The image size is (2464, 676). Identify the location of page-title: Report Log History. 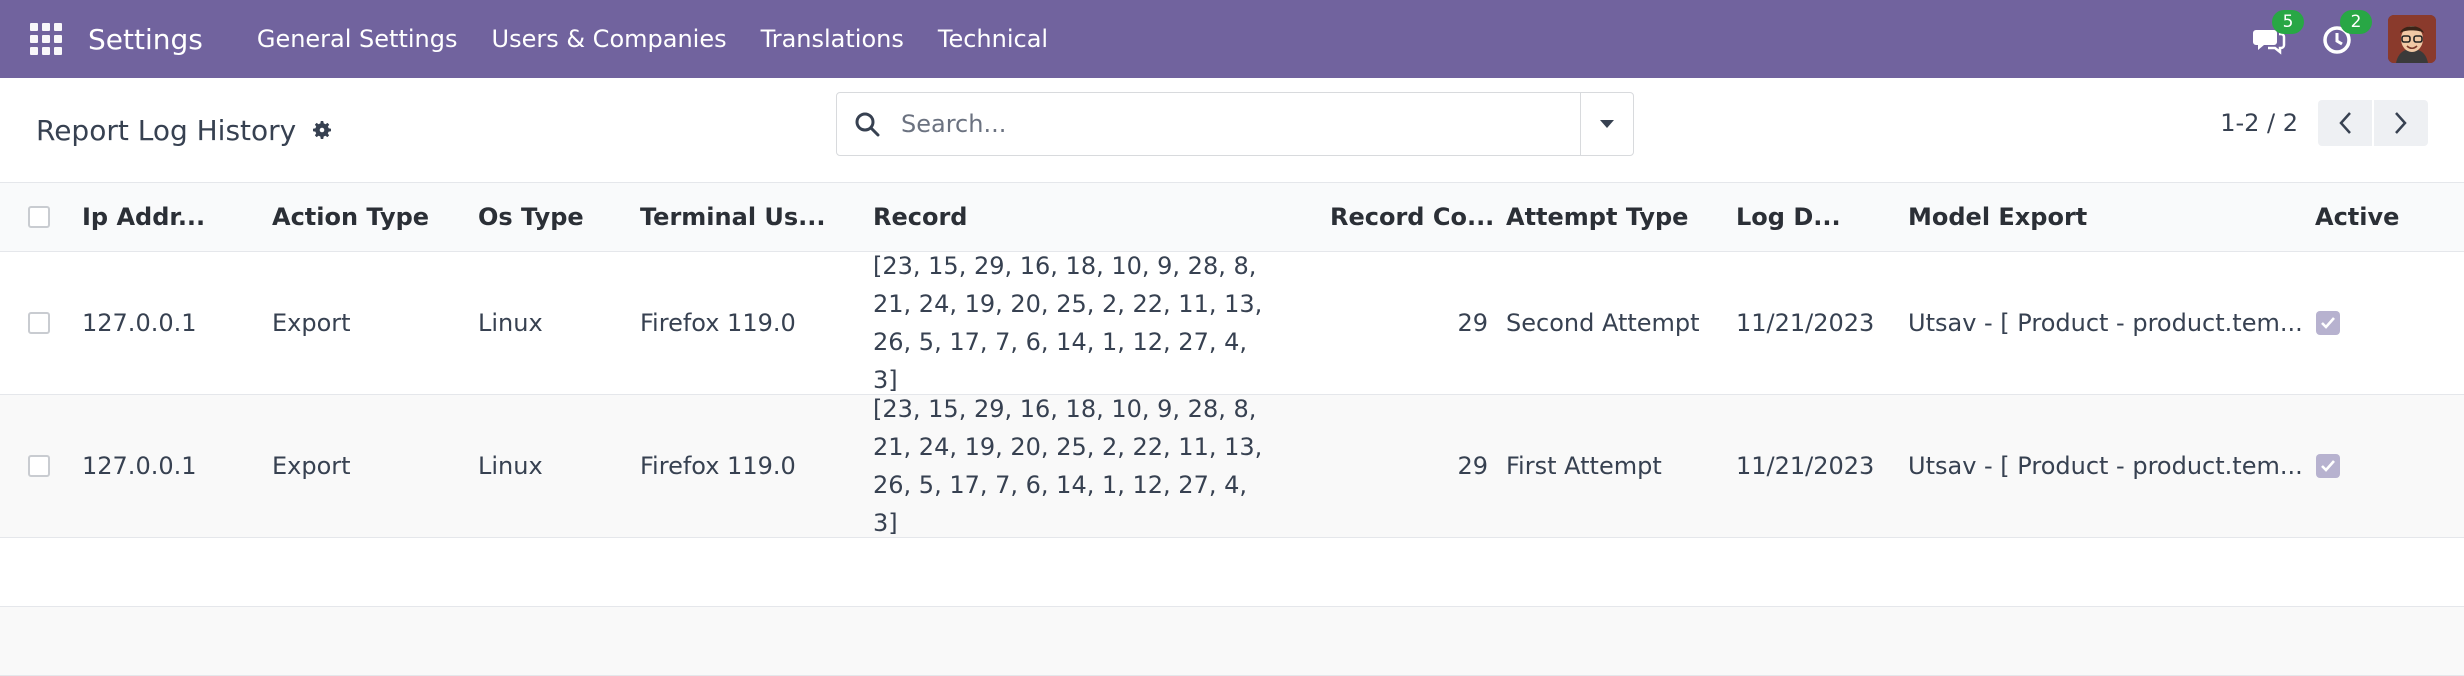
(166, 130).